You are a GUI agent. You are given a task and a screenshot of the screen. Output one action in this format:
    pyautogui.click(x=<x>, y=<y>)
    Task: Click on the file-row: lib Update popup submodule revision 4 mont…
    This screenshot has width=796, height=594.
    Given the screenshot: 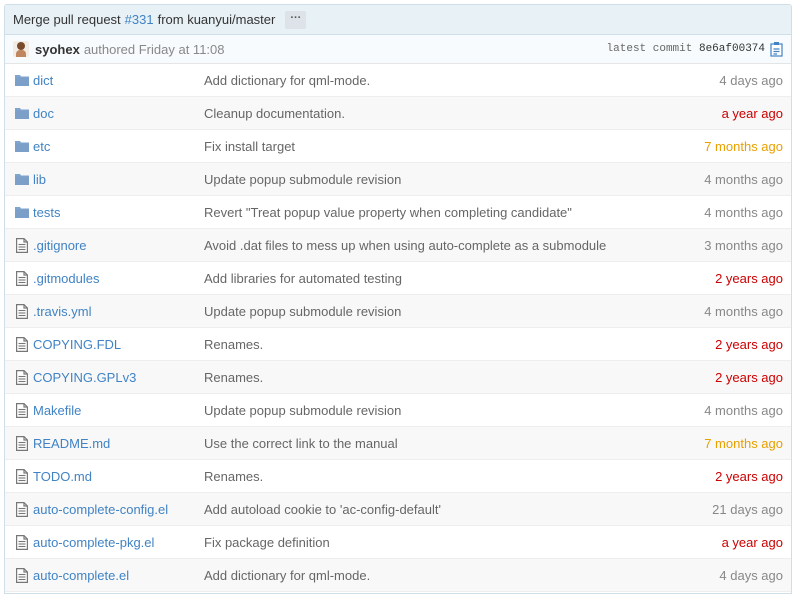 What is the action you would take?
    pyautogui.click(x=398, y=179)
    